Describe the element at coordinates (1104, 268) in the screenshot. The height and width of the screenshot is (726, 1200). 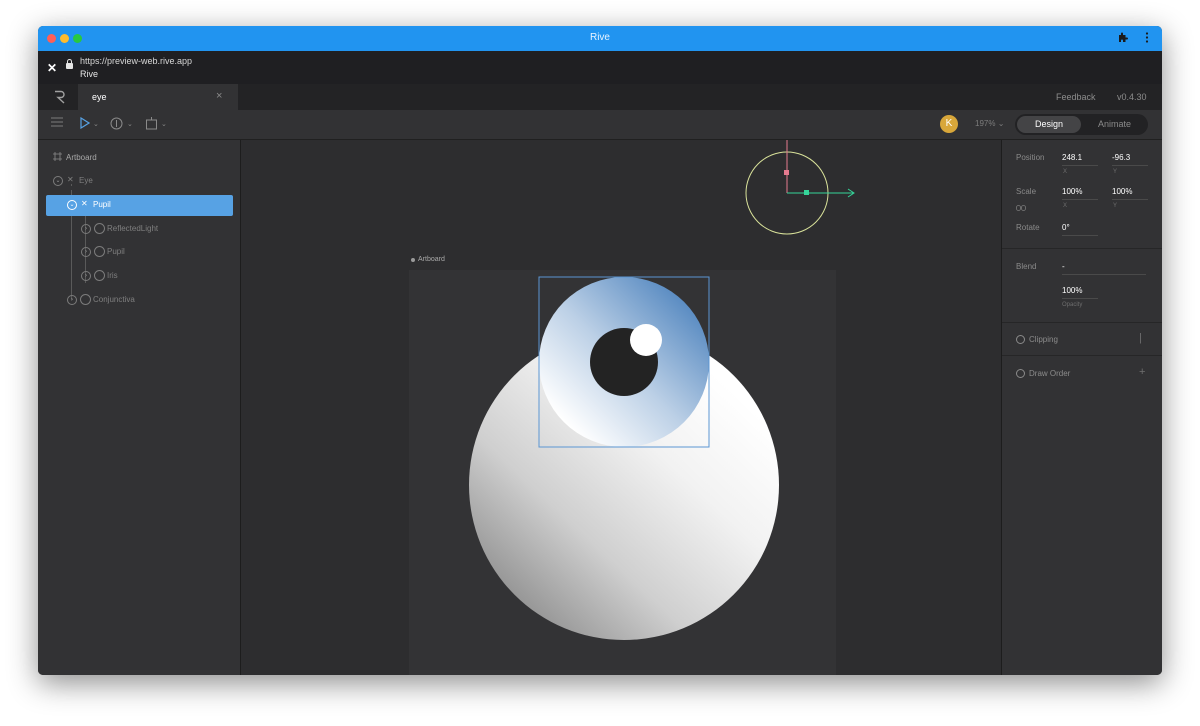
I see `blend-select: -` at that location.